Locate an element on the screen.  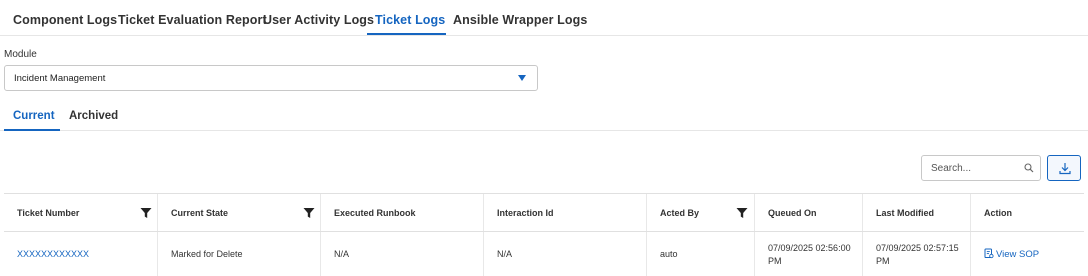
sub-tab-bar: Current Archived is located at coordinates (544, 118).